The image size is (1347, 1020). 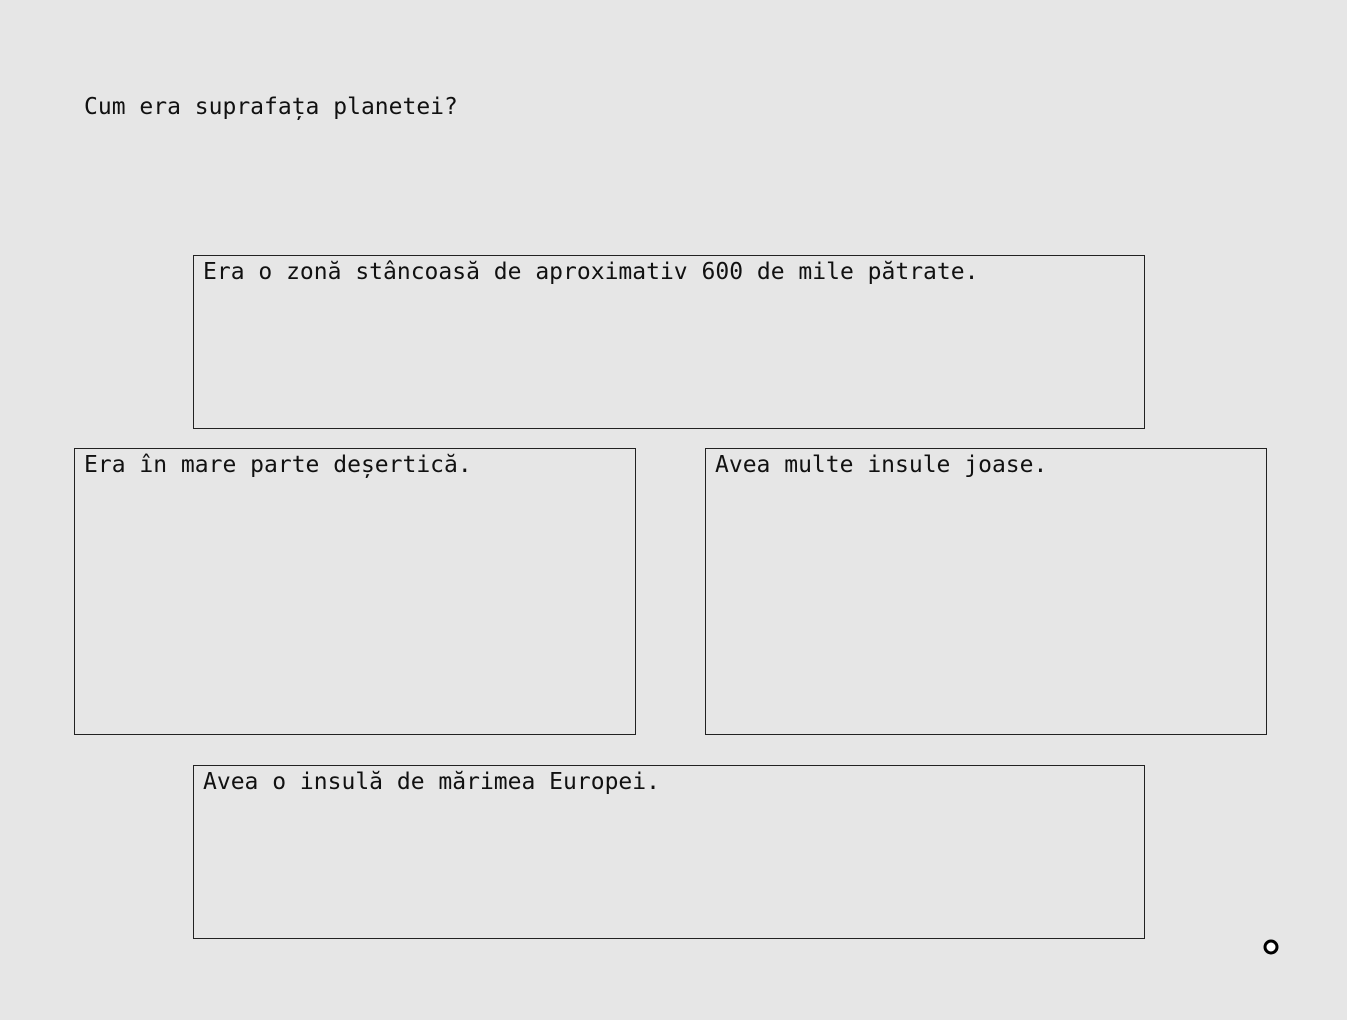 I want to click on answer-option-c-label: Avea multe insule joase., so click(x=881, y=465).